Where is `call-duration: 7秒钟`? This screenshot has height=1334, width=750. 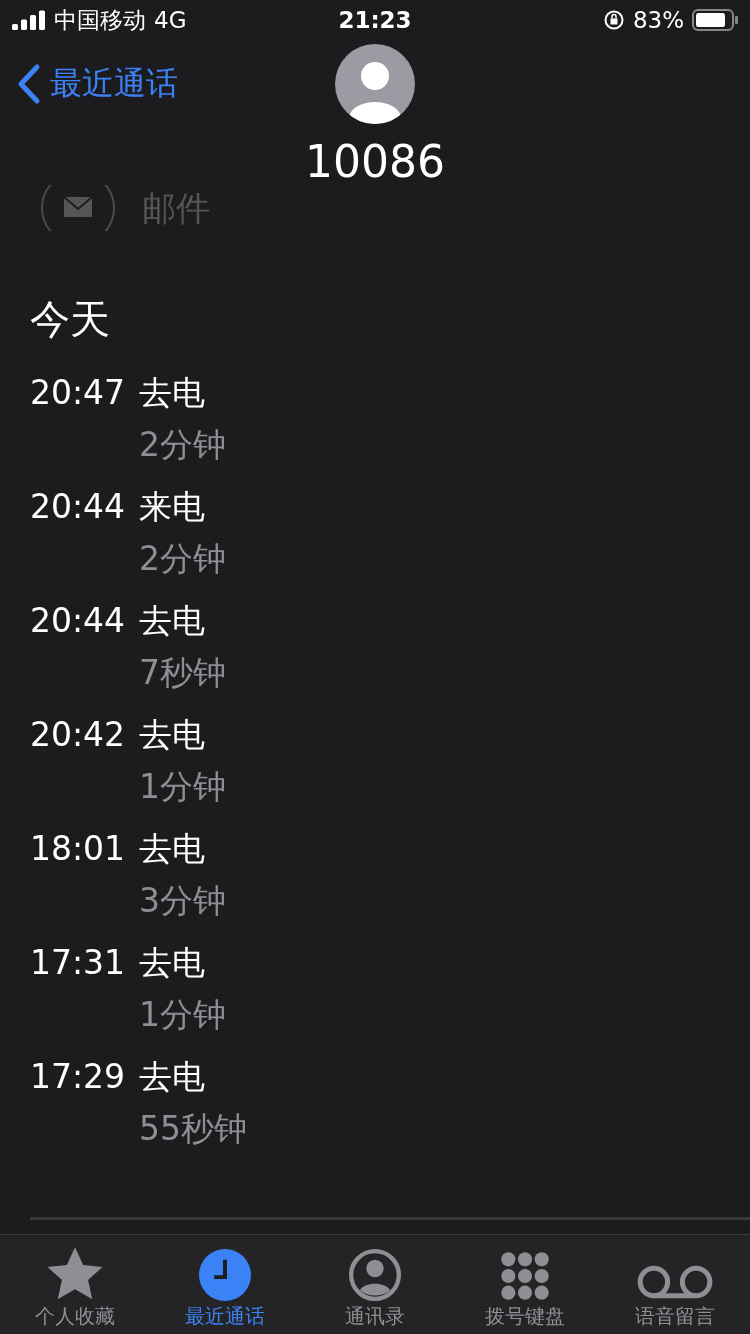 call-duration: 7秒钟 is located at coordinates (183, 673).